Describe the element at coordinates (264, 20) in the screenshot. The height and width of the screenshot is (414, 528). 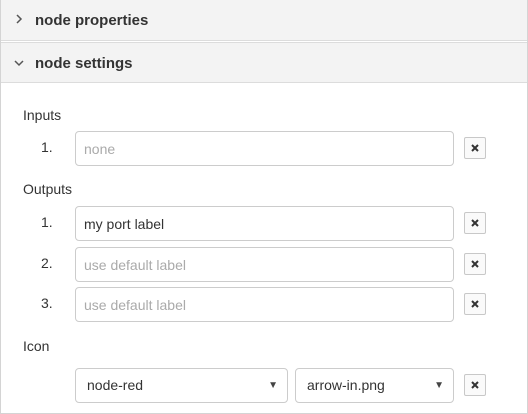
I see `node-properties-header: node properties` at that location.